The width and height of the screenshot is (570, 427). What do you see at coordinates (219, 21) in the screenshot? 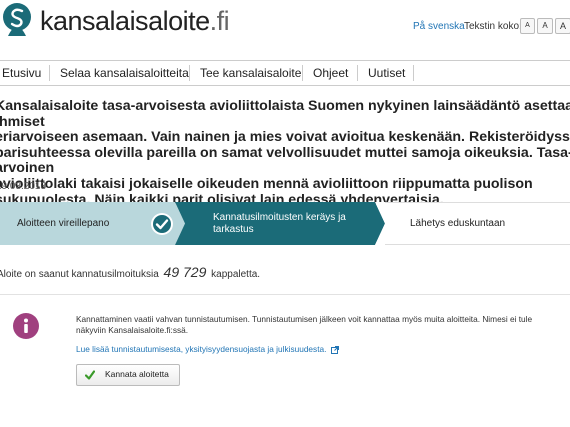
I see `logo-suffix: .fi` at bounding box center [219, 21].